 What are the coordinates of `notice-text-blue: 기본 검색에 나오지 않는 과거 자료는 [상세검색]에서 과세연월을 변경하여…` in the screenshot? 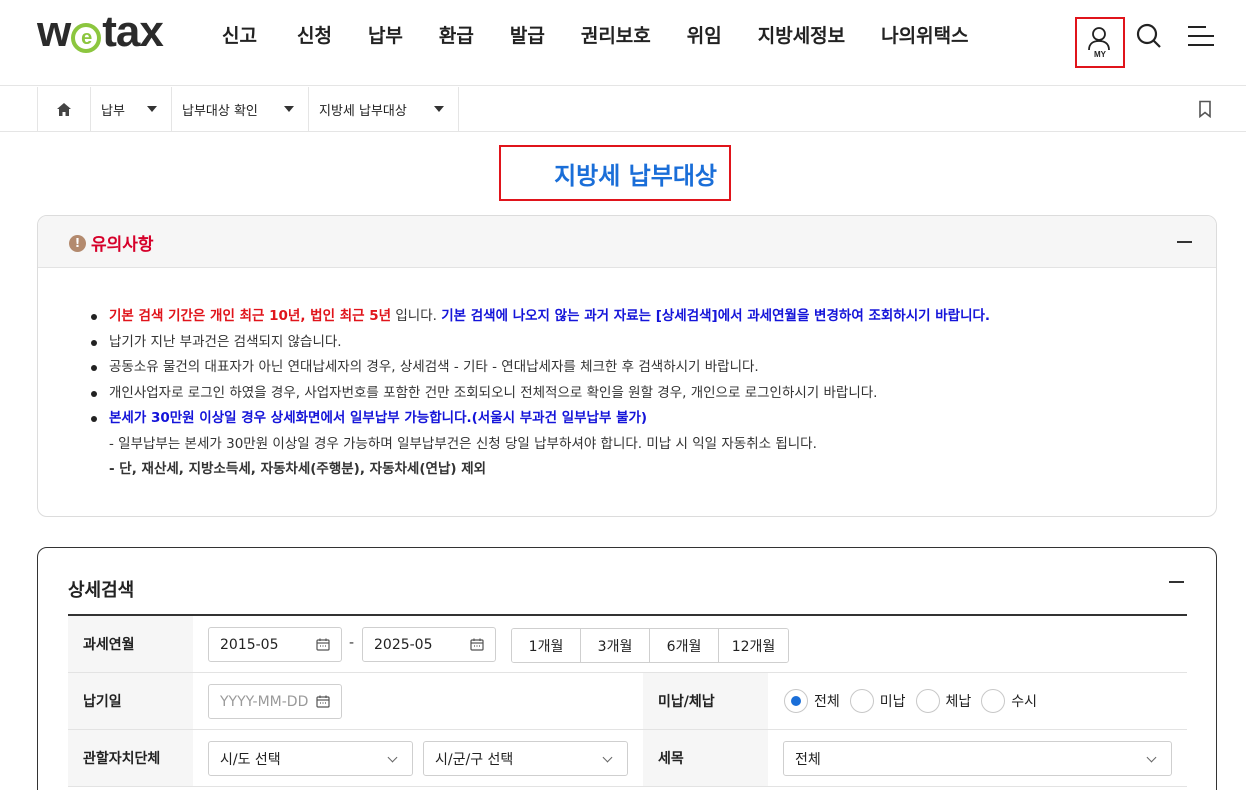 It's located at (716, 316).